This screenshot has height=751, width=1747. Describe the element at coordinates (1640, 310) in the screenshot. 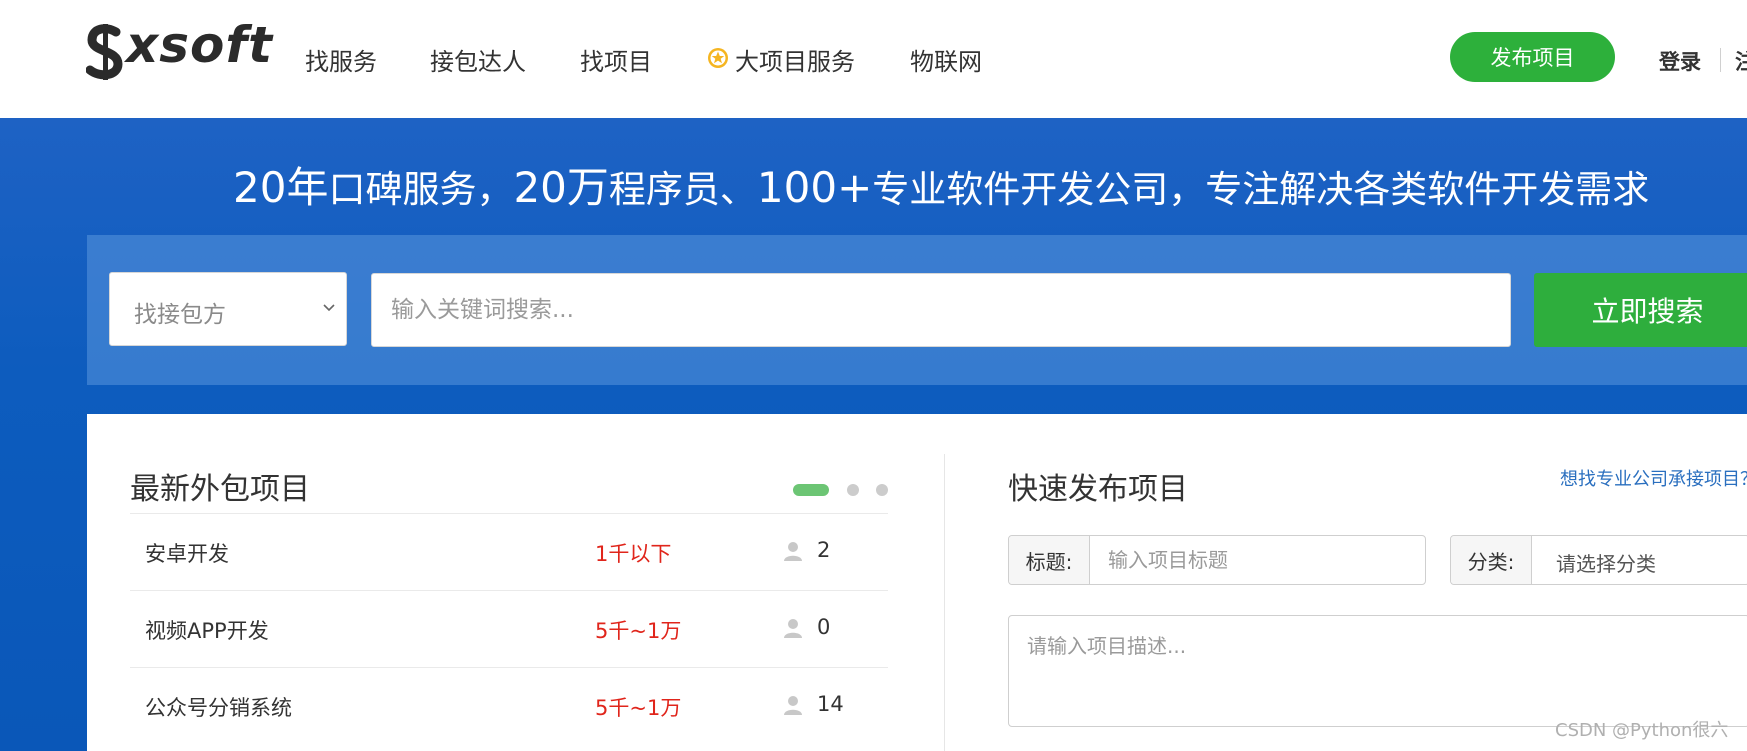

I see `search-now-button: 立即搜索` at that location.